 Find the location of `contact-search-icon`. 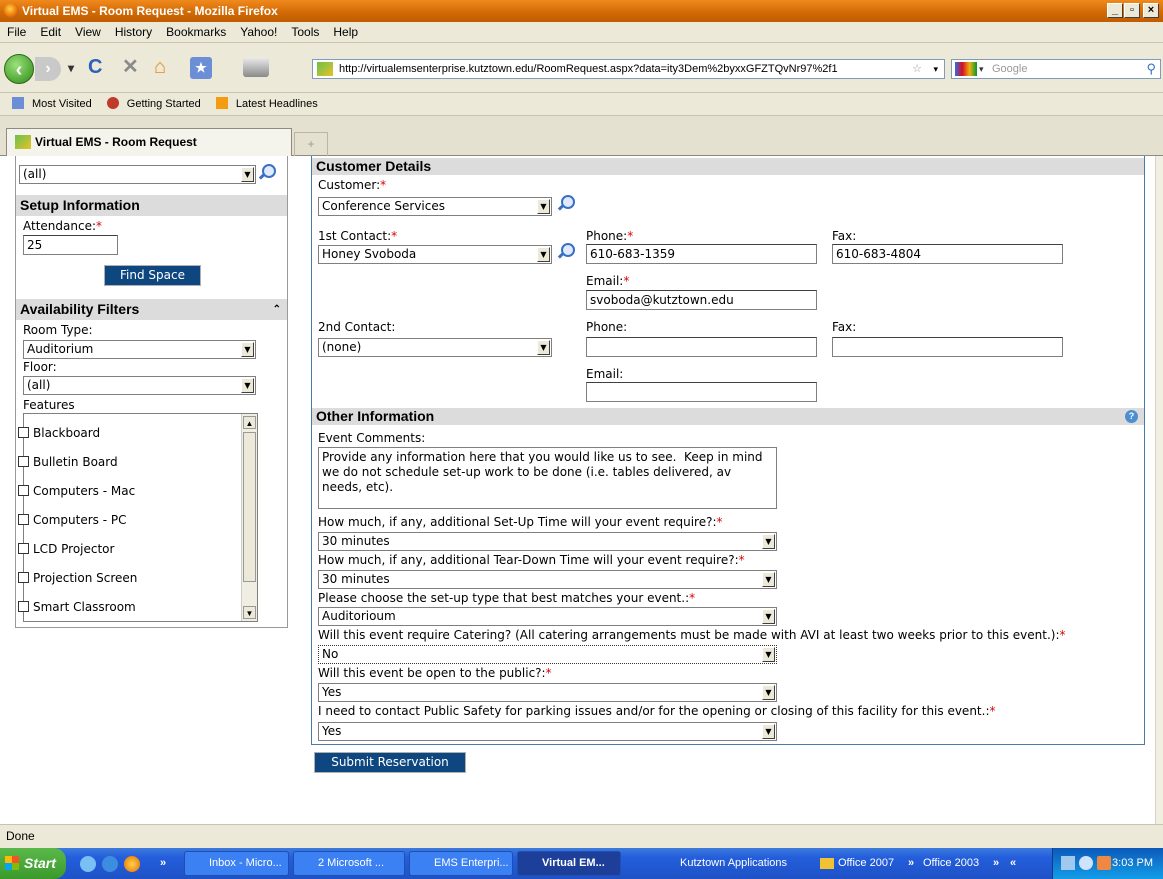

contact-search-icon is located at coordinates (566, 251).